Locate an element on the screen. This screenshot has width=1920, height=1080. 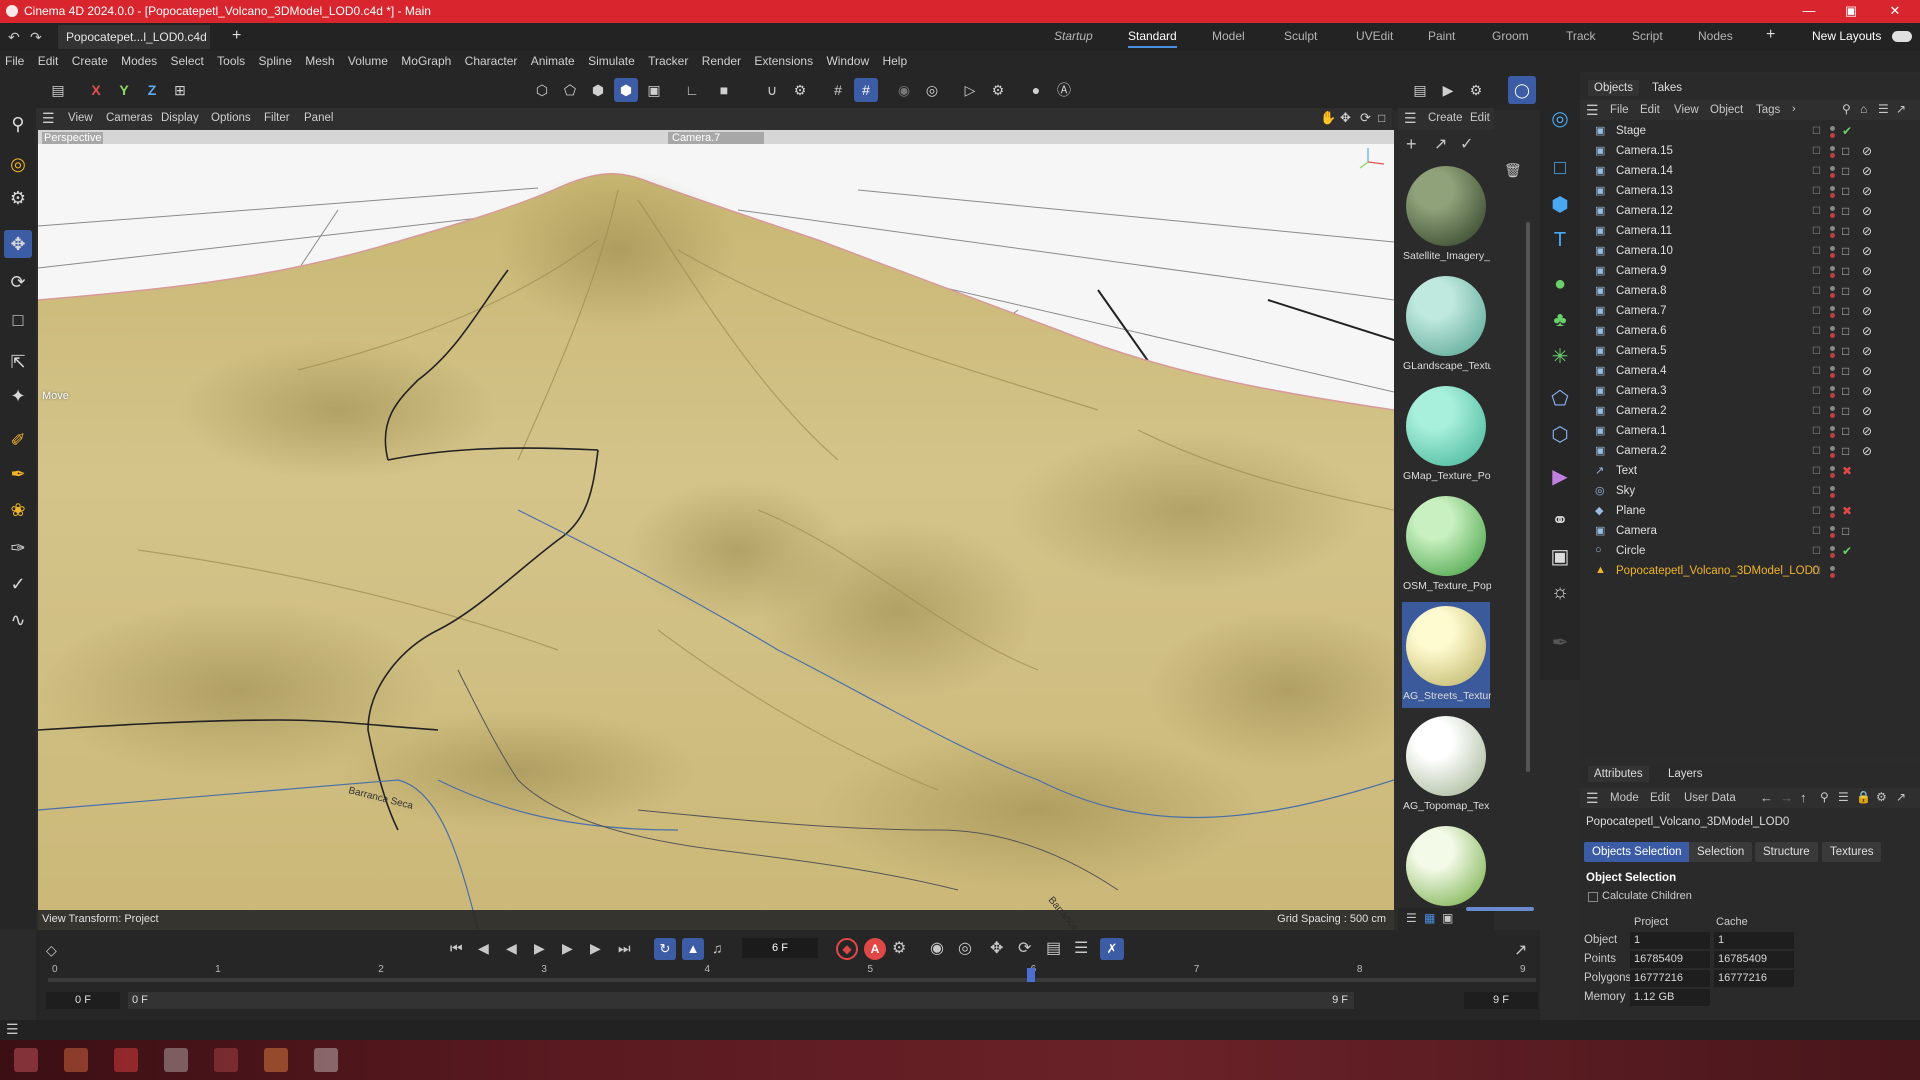
maximize-button: ▣ is located at coordinates (1851, 11).